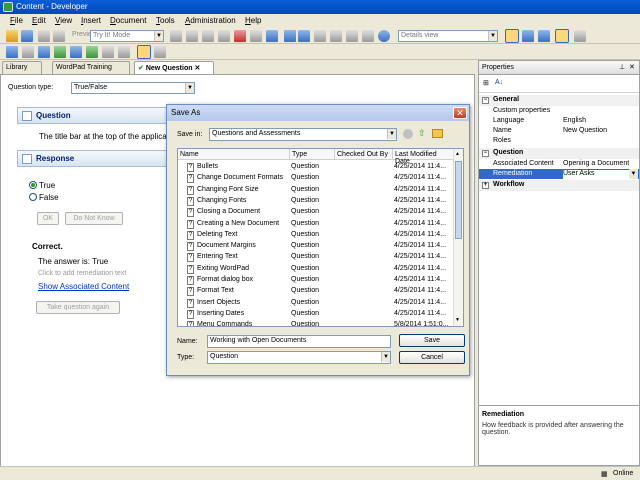  I want to click on menu-administration: Administration, so click(210, 20).